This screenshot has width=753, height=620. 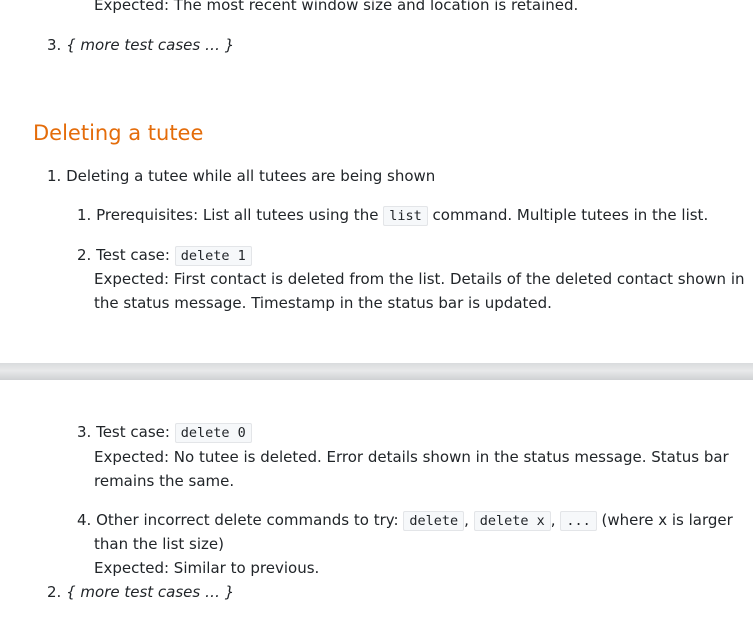 I want to click on incorrect-commands-text: Other incorrect delete commands to try:, so click(x=247, y=520).